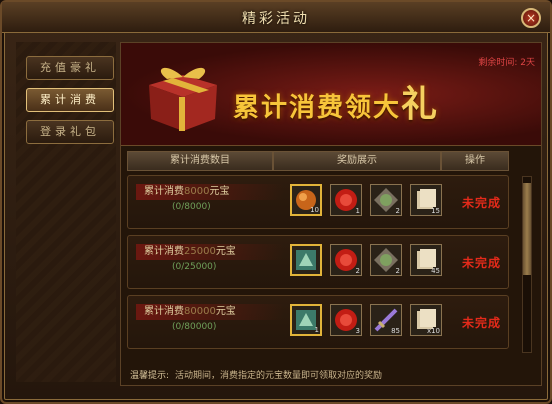 The width and height of the screenshot is (552, 404). What do you see at coordinates (150, 376) in the screenshot?
I see `tip-label: 温馨提示:` at bounding box center [150, 376].